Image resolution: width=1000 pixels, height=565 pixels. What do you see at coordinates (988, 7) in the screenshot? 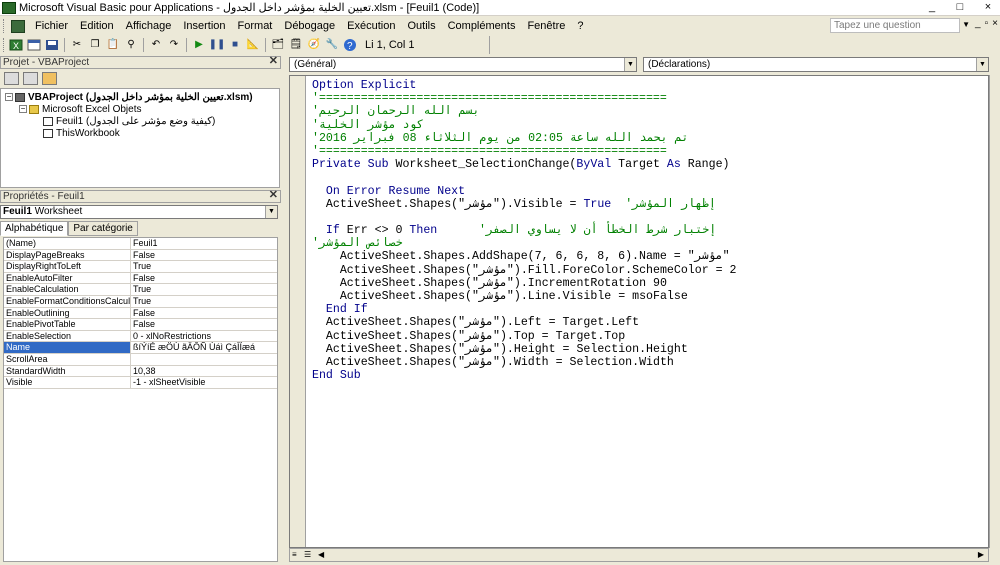
I see `close-button: ×` at bounding box center [988, 7].